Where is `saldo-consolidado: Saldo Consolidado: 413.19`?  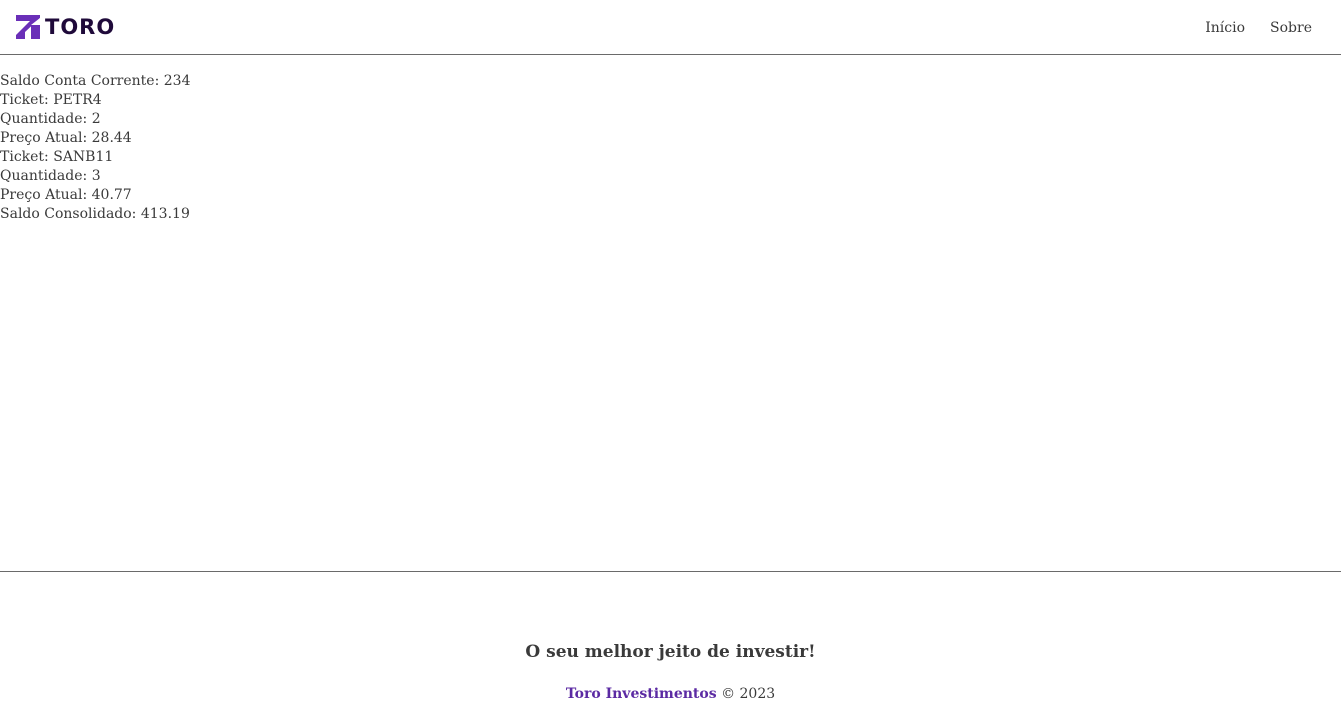
saldo-consolidado: Saldo Consolidado: 413.19 is located at coordinates (95, 214).